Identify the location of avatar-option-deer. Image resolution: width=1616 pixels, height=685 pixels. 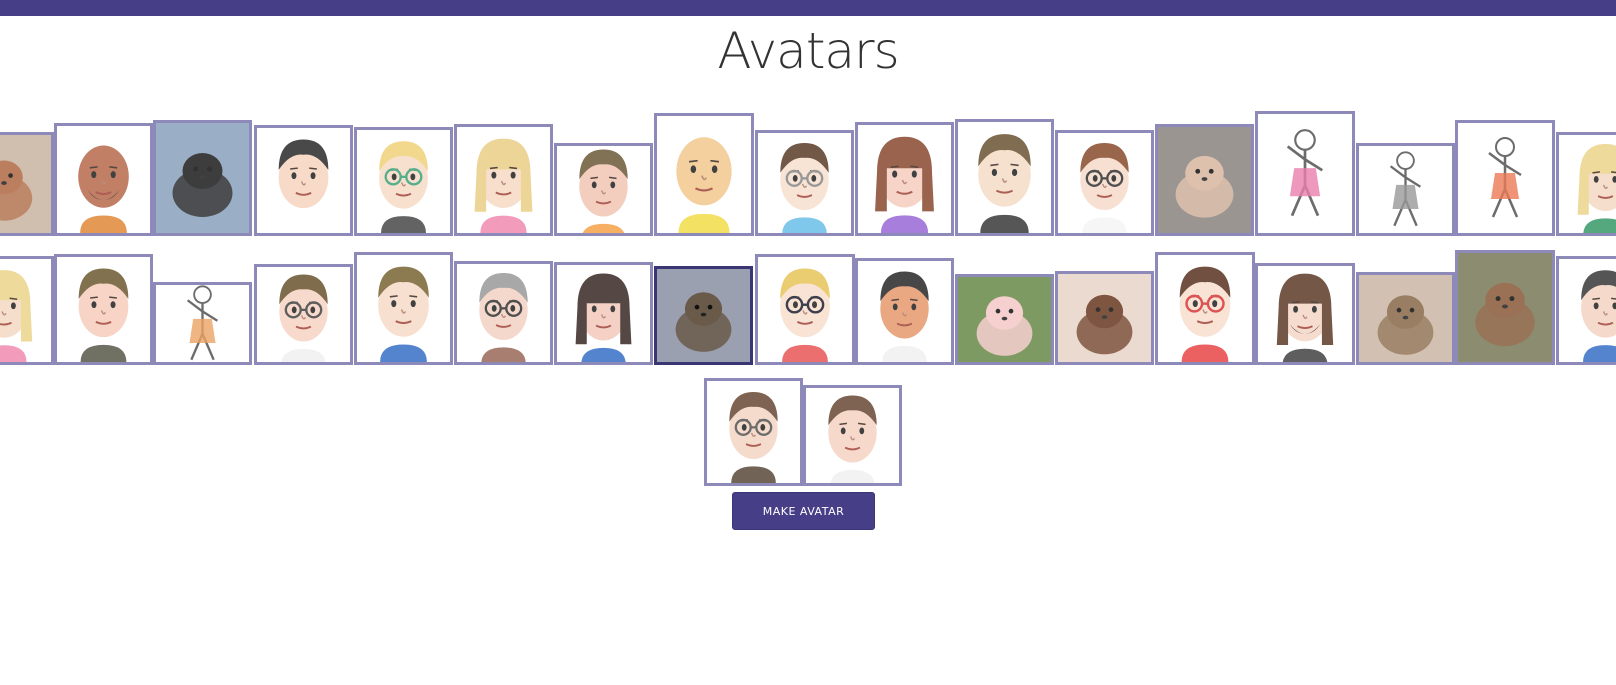
(27, 184).